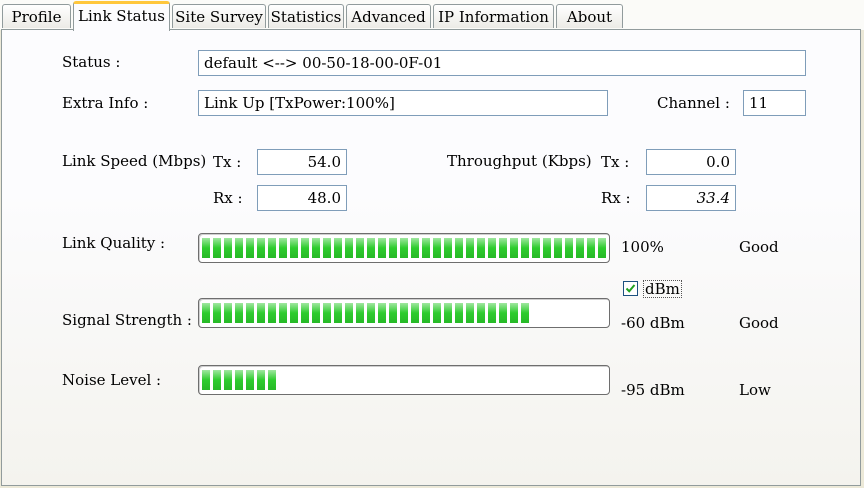  What do you see at coordinates (774, 103) in the screenshot?
I see `channel-field: 11` at bounding box center [774, 103].